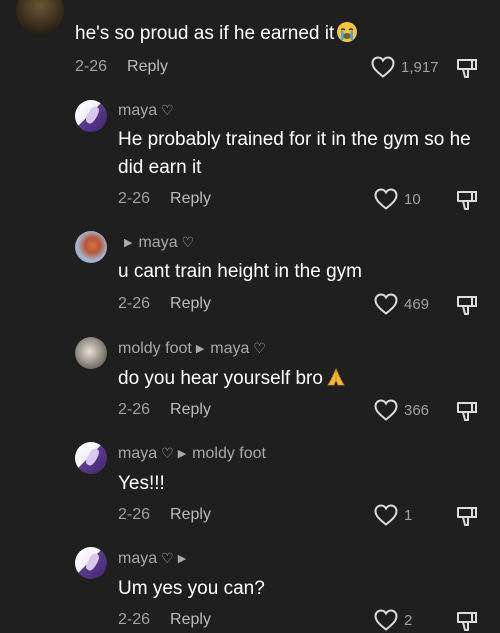  What do you see at coordinates (417, 304) in the screenshot?
I see `like-count: 469` at bounding box center [417, 304].